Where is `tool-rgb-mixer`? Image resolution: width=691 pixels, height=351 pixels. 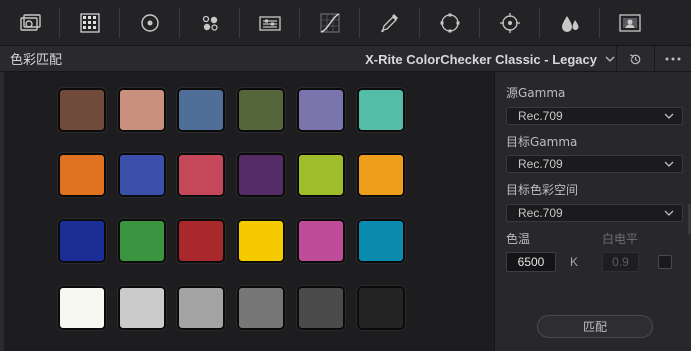 tool-rgb-mixer is located at coordinates (269, 23).